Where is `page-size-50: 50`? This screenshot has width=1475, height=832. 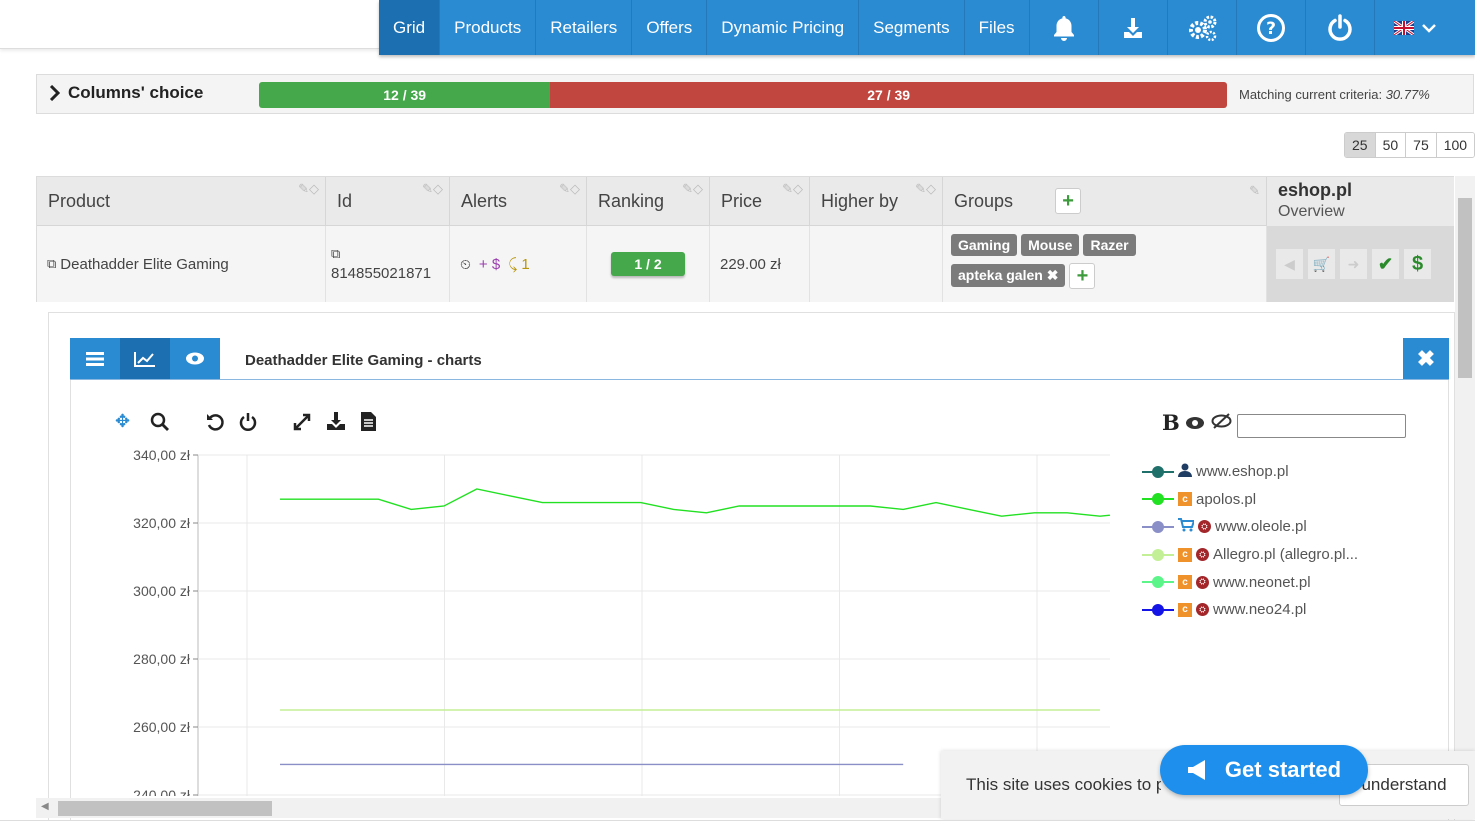 page-size-50: 50 is located at coordinates (1391, 145).